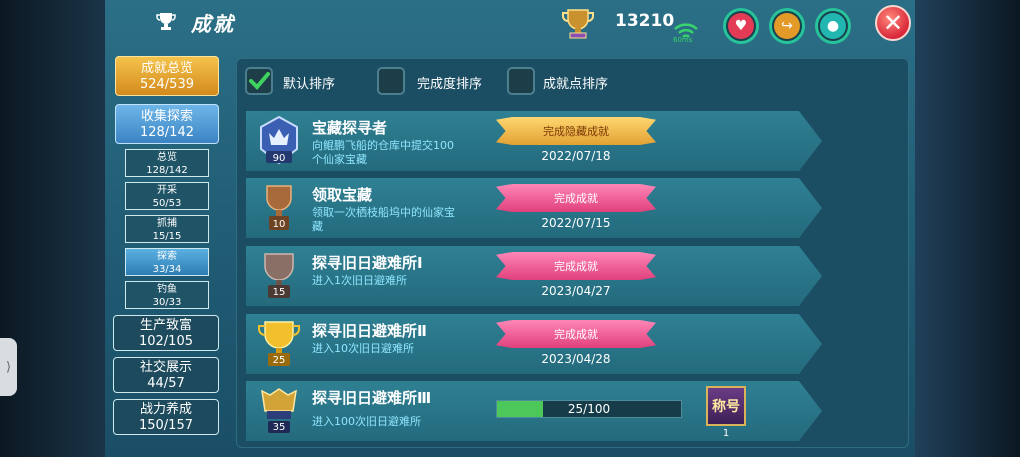 The height and width of the screenshot is (457, 1020). I want to click on nav-sub-label: 总览, so click(167, 157).